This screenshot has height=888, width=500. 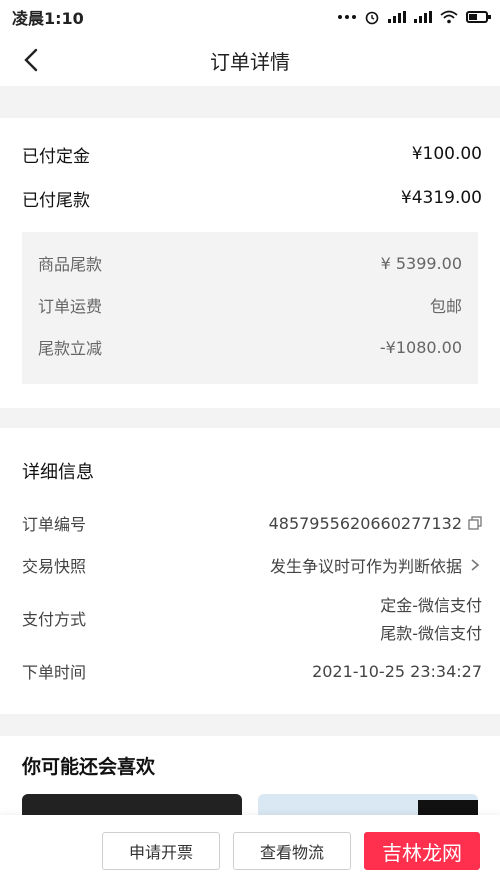 I want to click on bottom-action-bar: 申请开票 查看物流 吉林龙网, so click(x=250, y=851).